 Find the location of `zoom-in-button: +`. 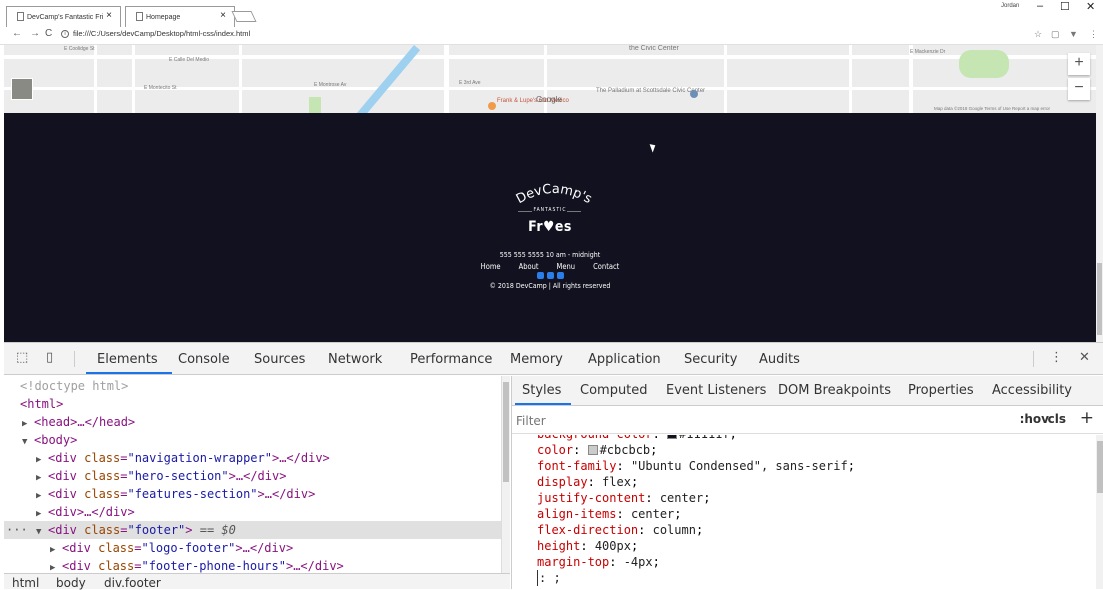

zoom-in-button: + is located at coordinates (1079, 64).